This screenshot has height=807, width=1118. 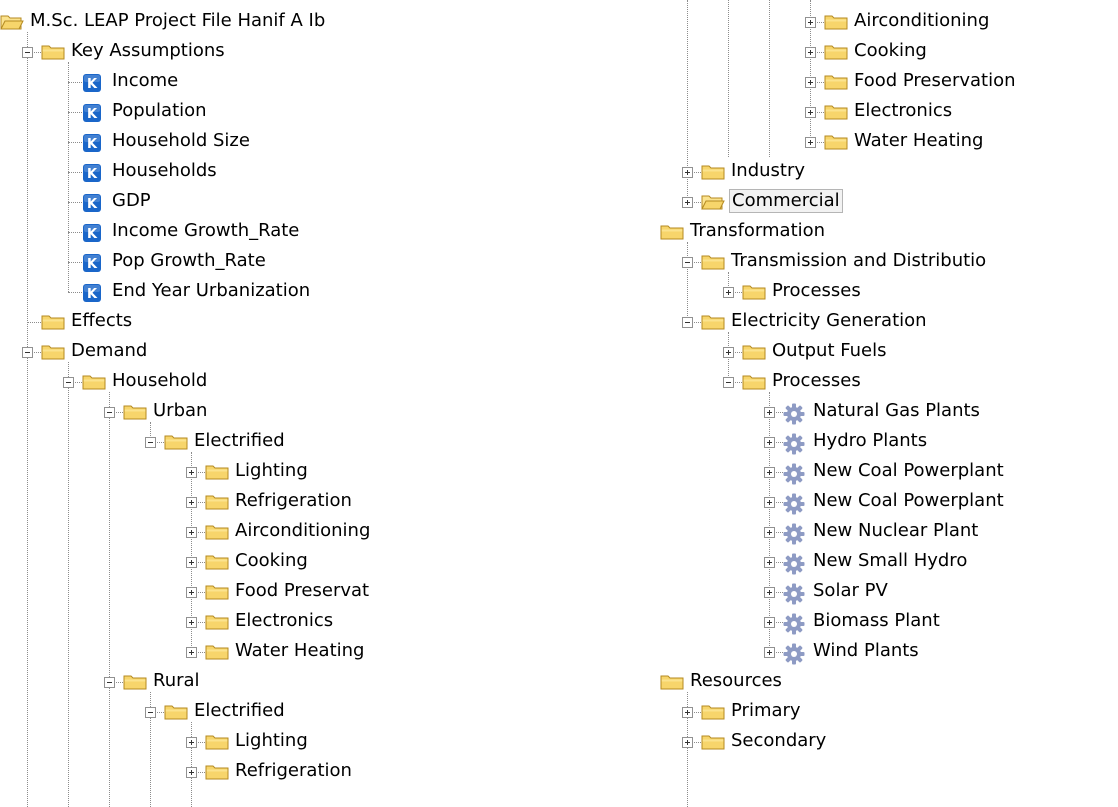 I want to click on tree-node: Urban, so click(x=215, y=412).